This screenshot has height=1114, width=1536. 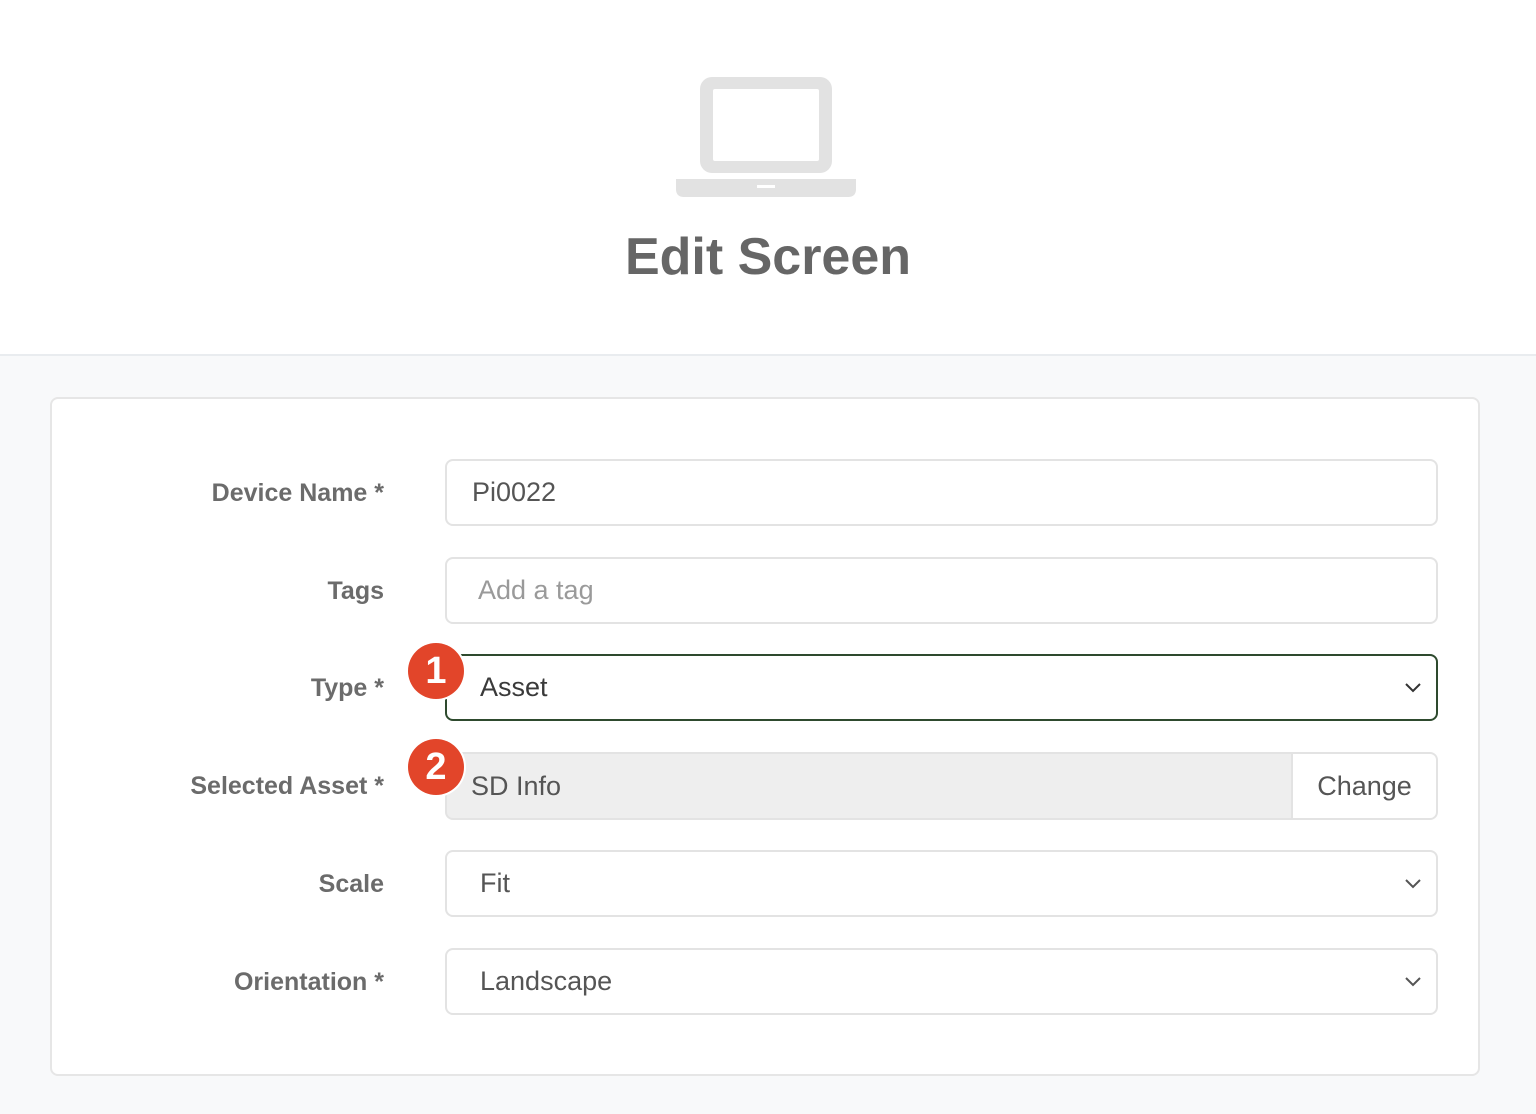 I want to click on tags-placeholder: Add a tag, so click(x=536, y=590).